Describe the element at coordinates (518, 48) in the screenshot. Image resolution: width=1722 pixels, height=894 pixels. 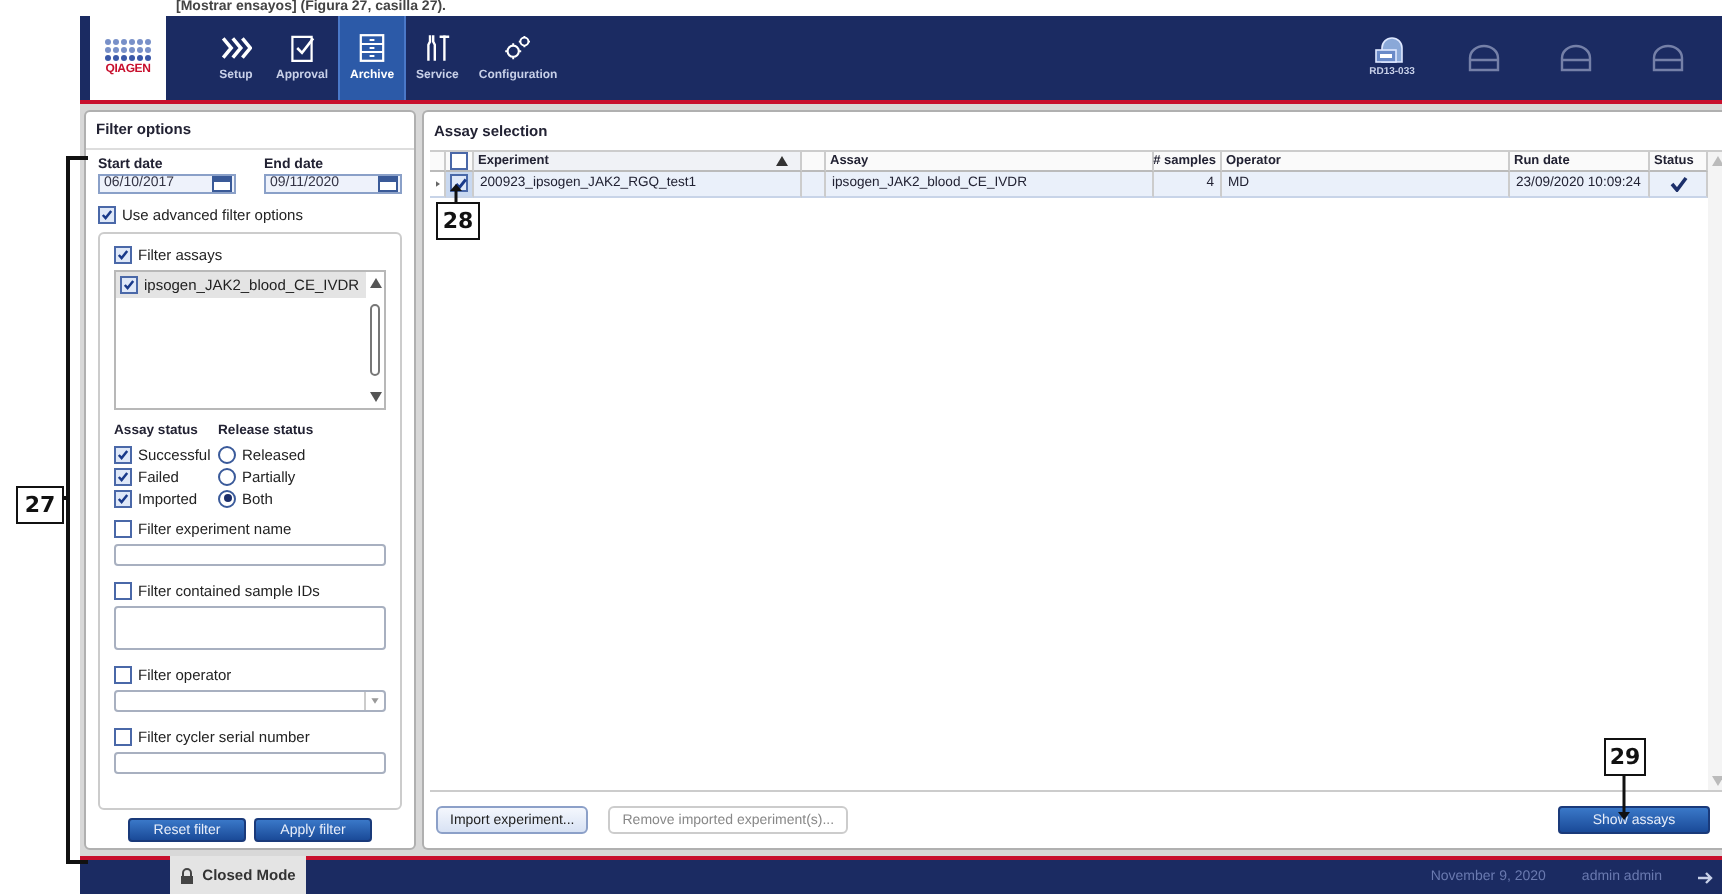
I see `gears-icon` at that location.